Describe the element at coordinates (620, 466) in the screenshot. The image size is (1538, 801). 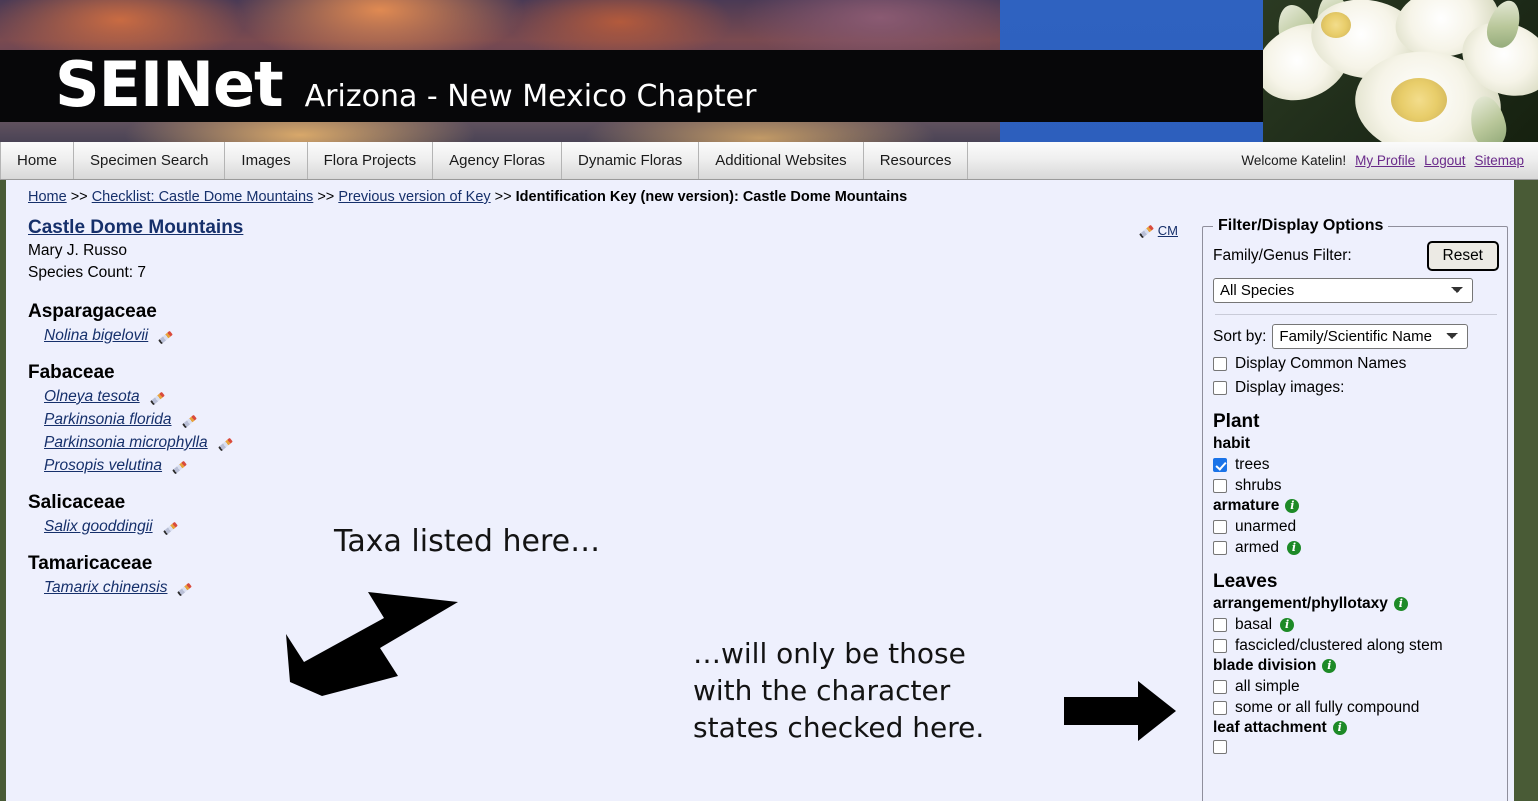
I see `taxon-row: Prosopis velutina` at that location.